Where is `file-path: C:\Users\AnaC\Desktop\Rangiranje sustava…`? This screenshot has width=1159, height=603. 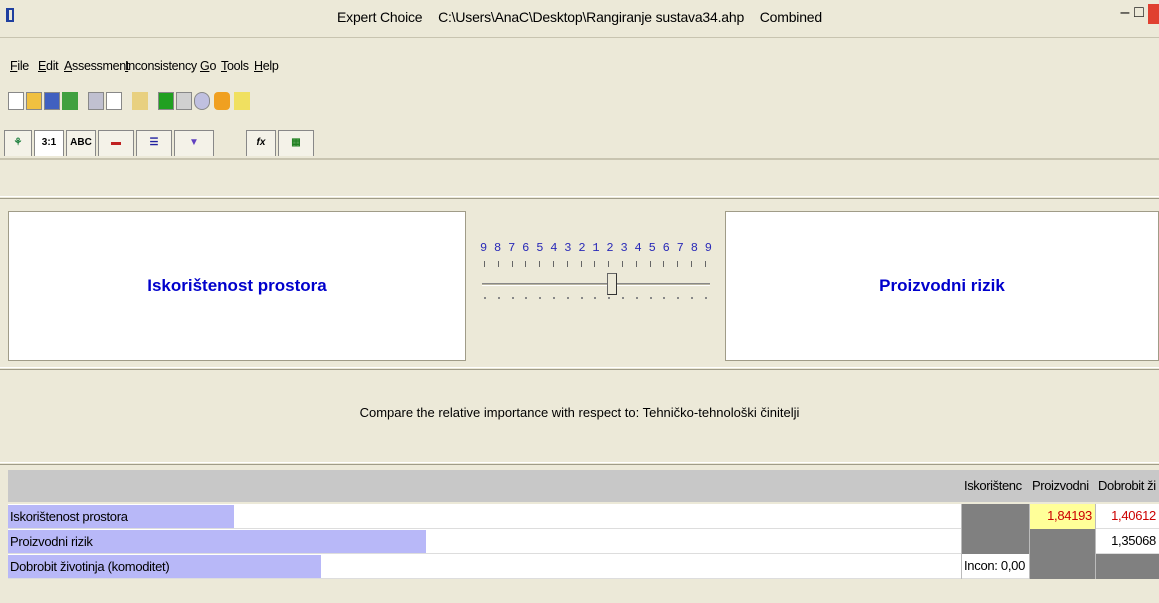 file-path: C:\Users\AnaC\Desktop\Rangiranje sustava… is located at coordinates (591, 17).